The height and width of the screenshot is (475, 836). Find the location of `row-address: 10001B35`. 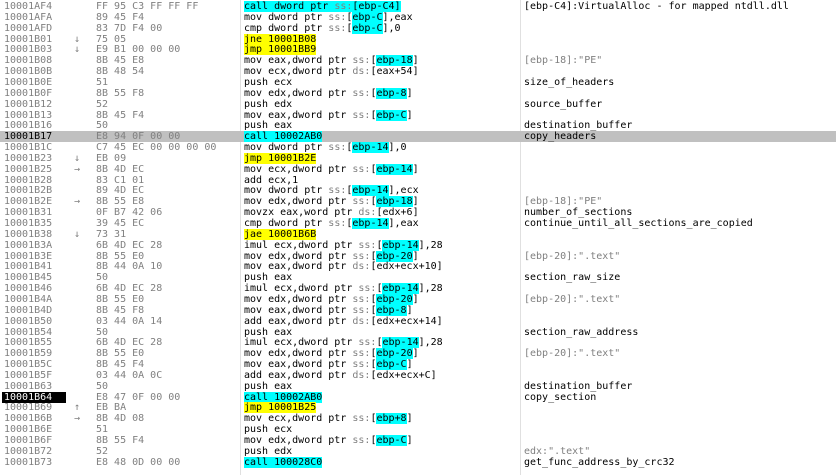

row-address: 10001B35 is located at coordinates (28, 223).